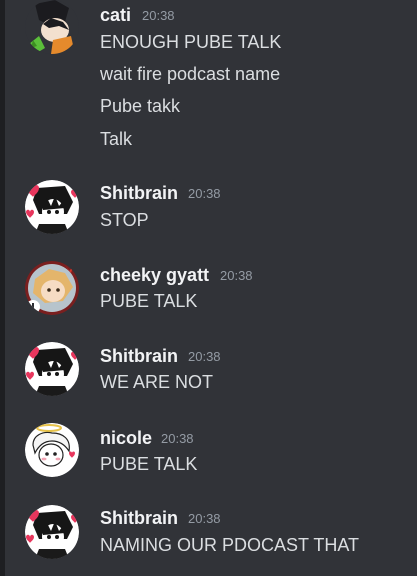 This screenshot has width=417, height=576. What do you see at coordinates (124, 220) in the screenshot?
I see `message-text: STOP` at bounding box center [124, 220].